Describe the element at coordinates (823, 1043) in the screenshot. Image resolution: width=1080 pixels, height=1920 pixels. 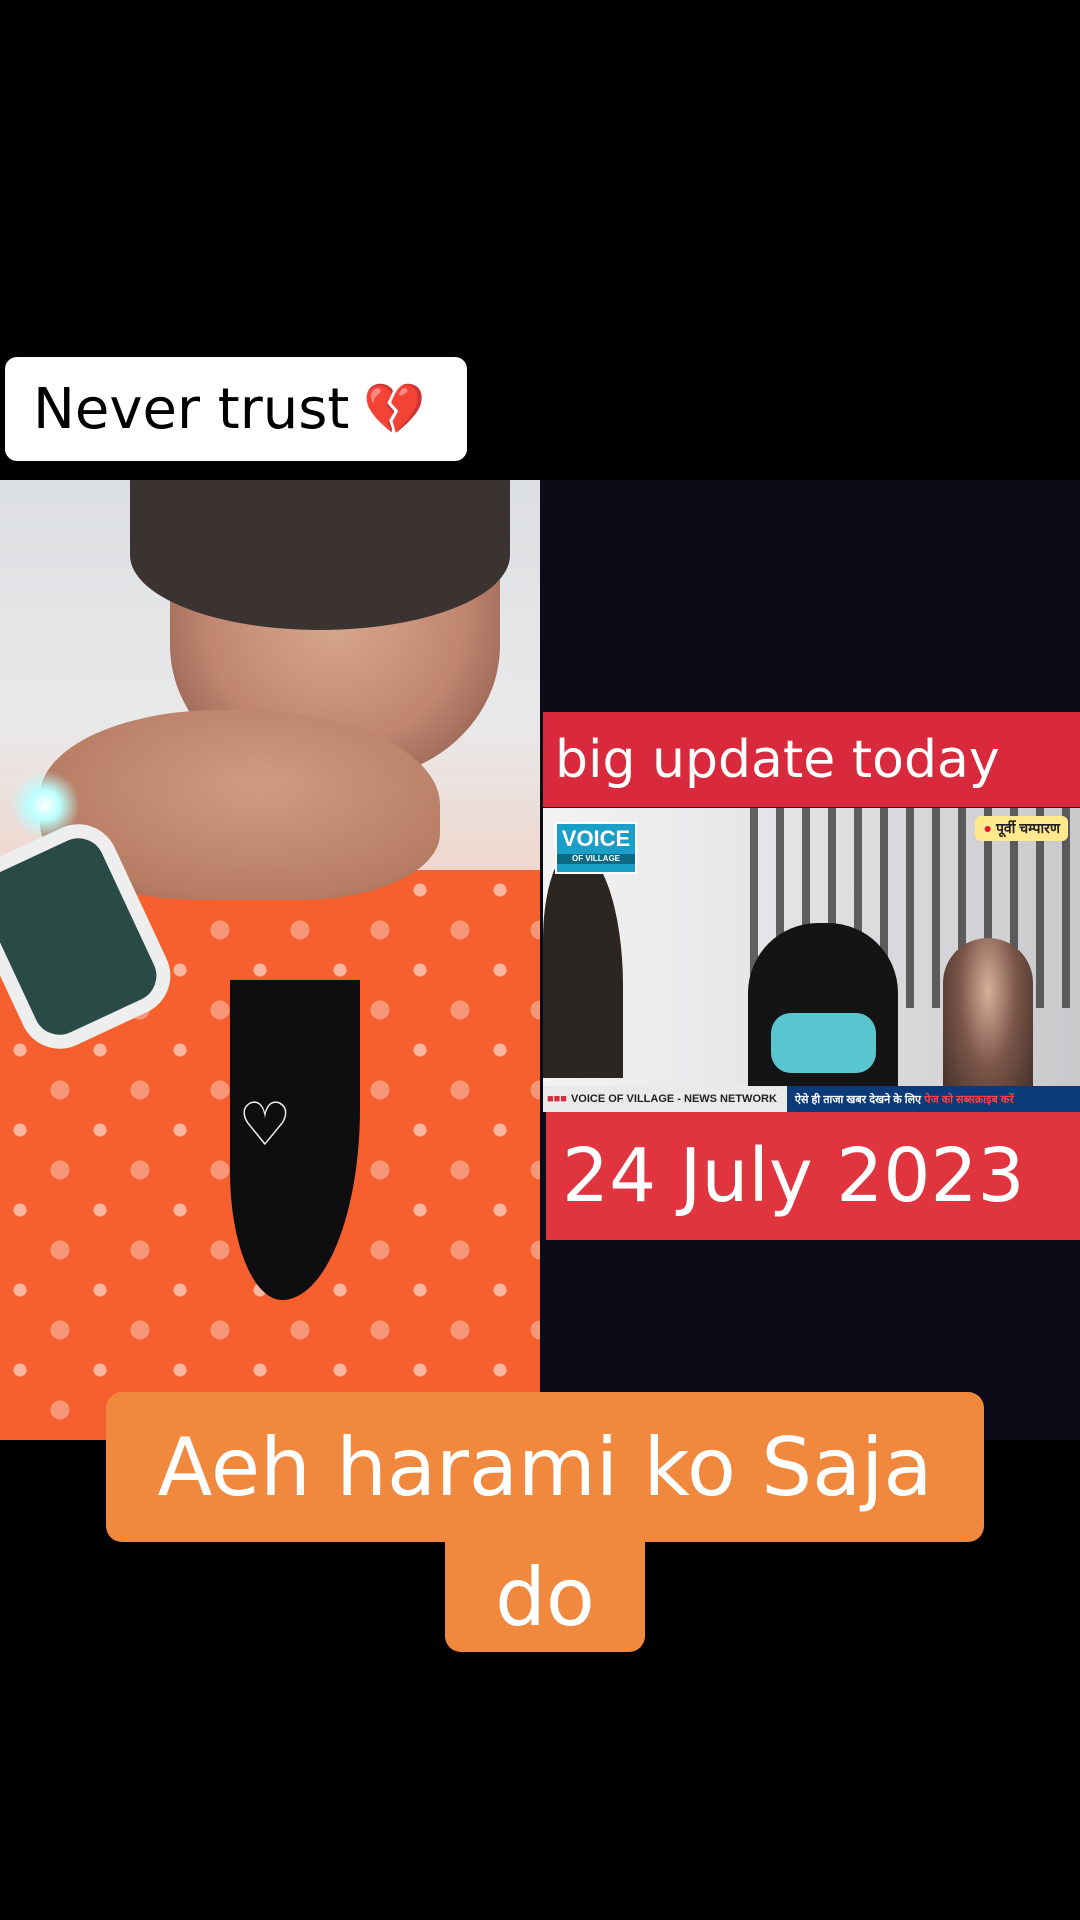
I see `face-mask` at that location.